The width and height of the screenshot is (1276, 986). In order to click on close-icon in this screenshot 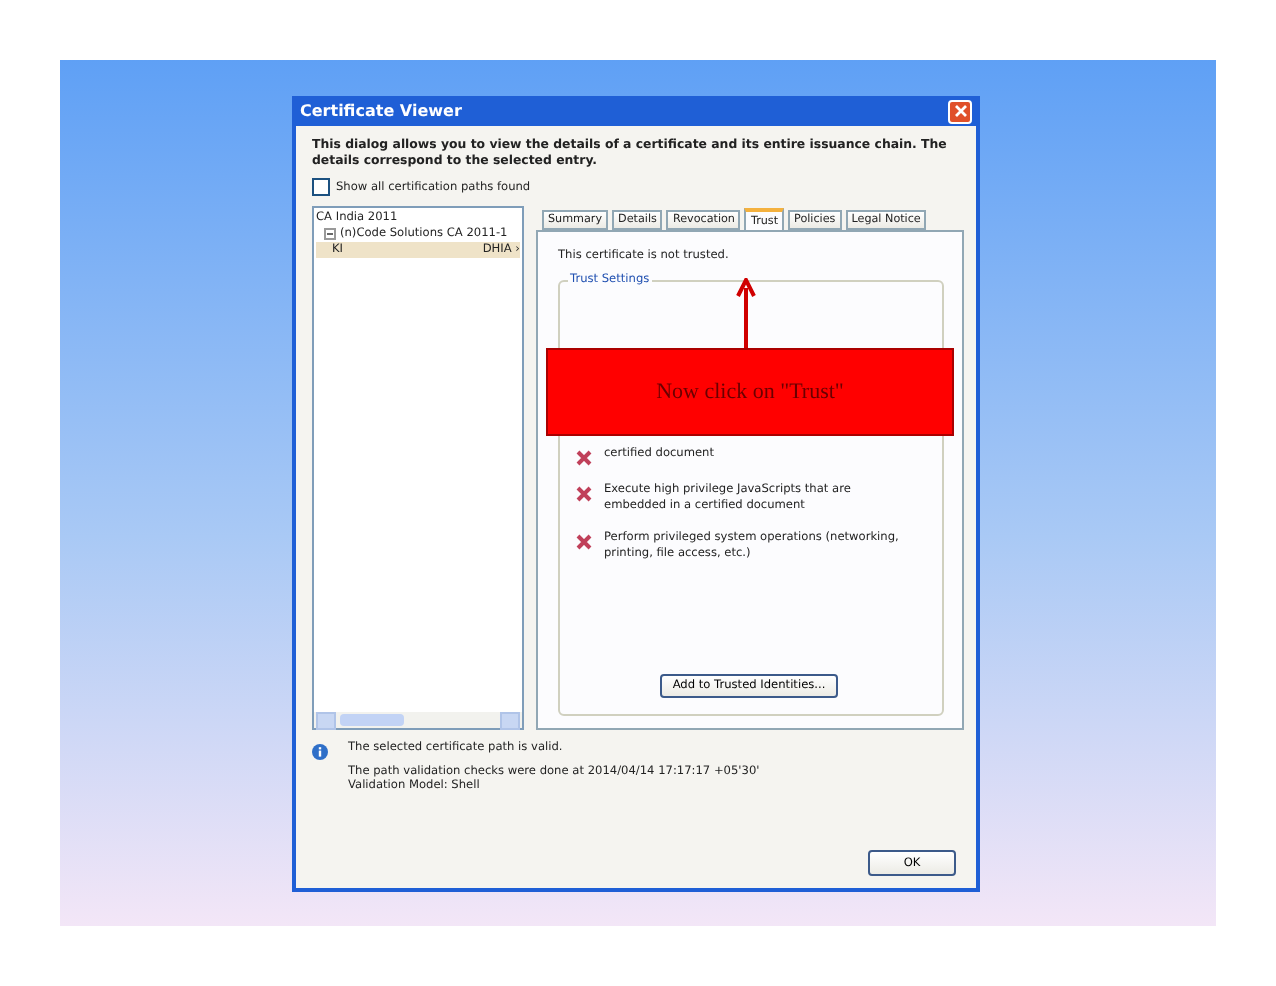, I will do `click(960, 111)`.